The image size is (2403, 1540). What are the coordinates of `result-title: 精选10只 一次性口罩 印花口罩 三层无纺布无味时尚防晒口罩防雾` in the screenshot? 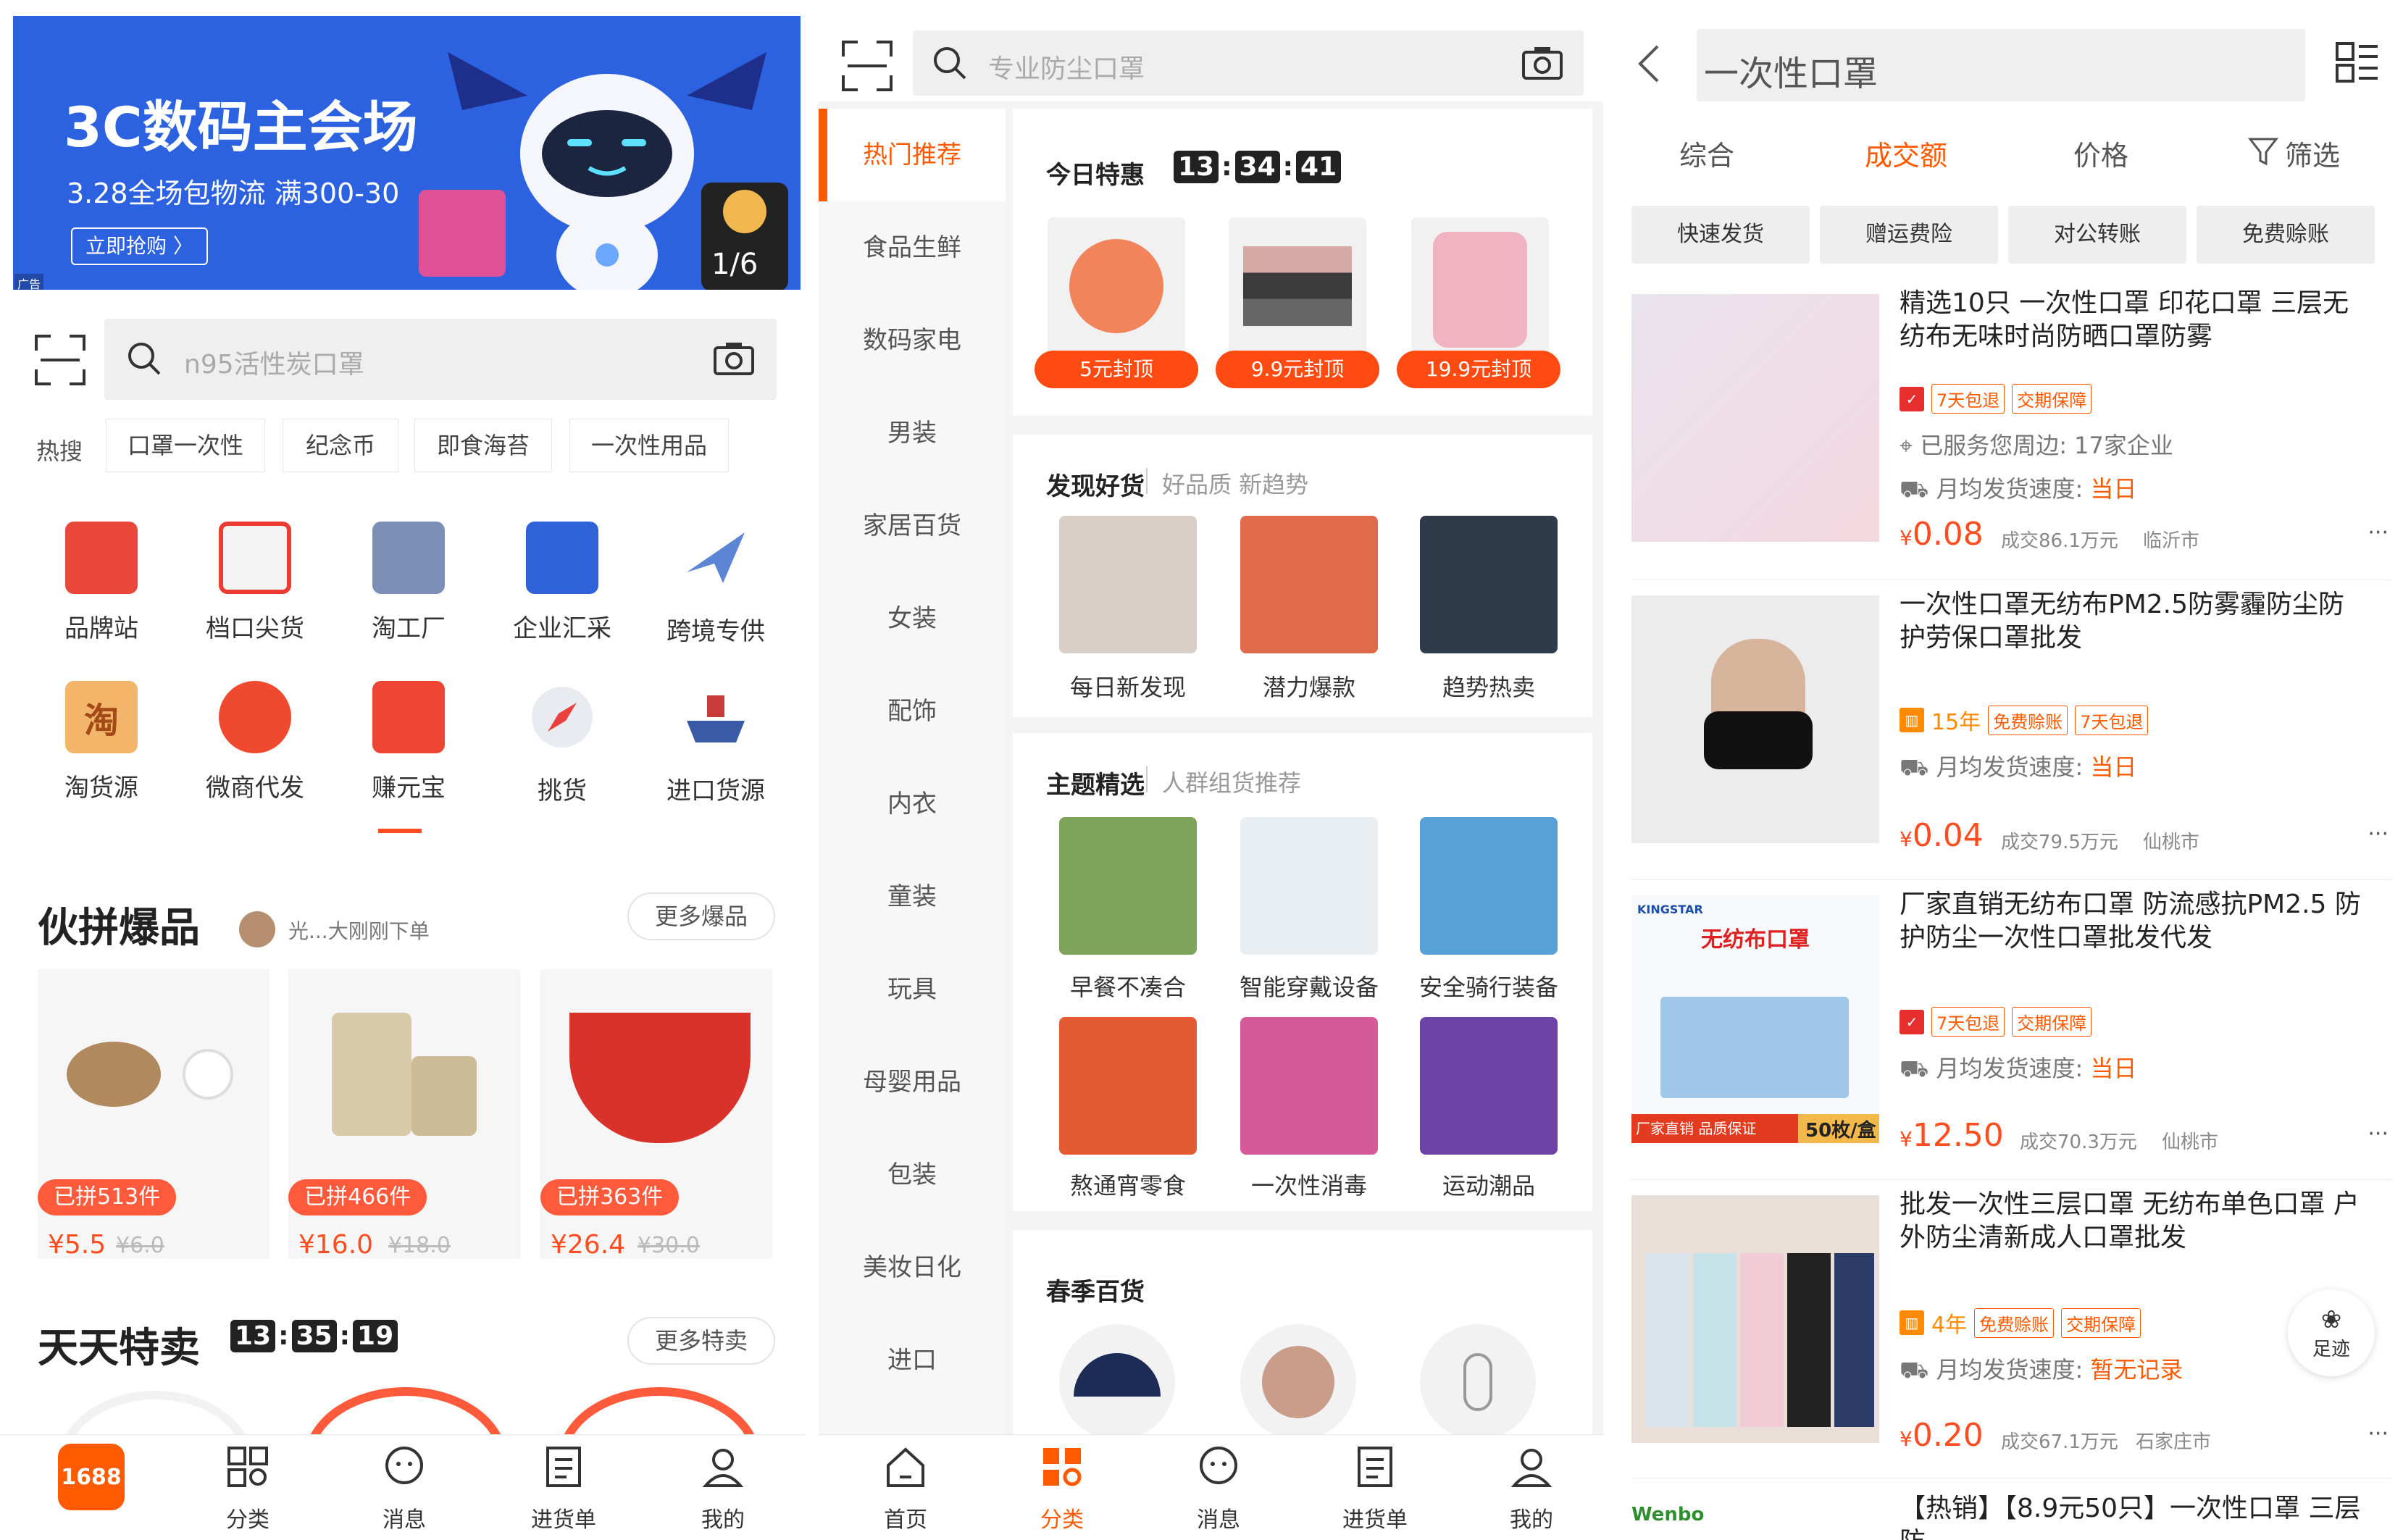 It's located at (2135, 320).